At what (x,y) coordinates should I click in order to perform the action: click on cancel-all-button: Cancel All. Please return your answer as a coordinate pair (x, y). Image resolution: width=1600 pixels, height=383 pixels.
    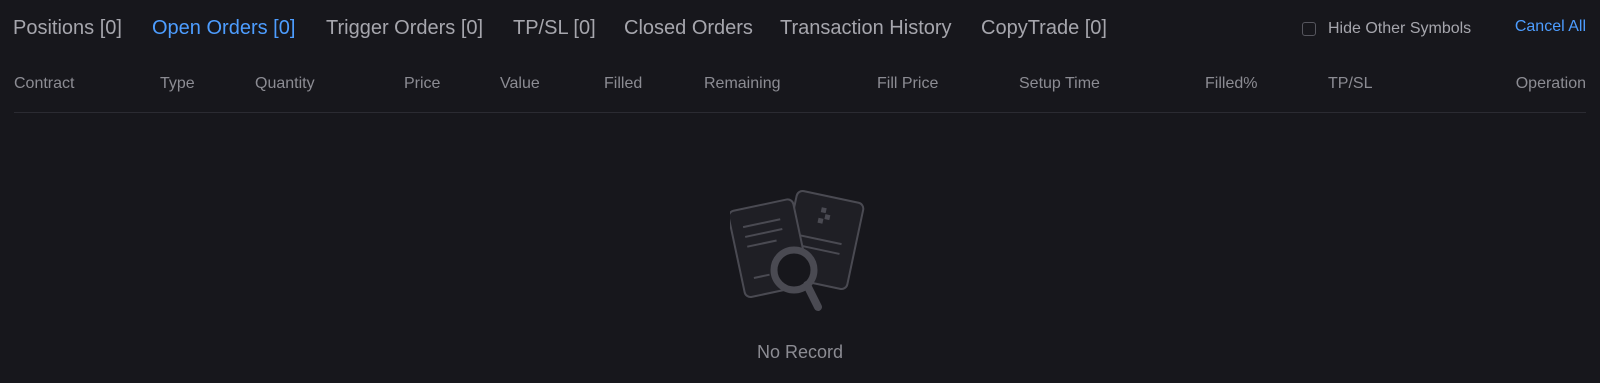
    Looking at the image, I should click on (1550, 27).